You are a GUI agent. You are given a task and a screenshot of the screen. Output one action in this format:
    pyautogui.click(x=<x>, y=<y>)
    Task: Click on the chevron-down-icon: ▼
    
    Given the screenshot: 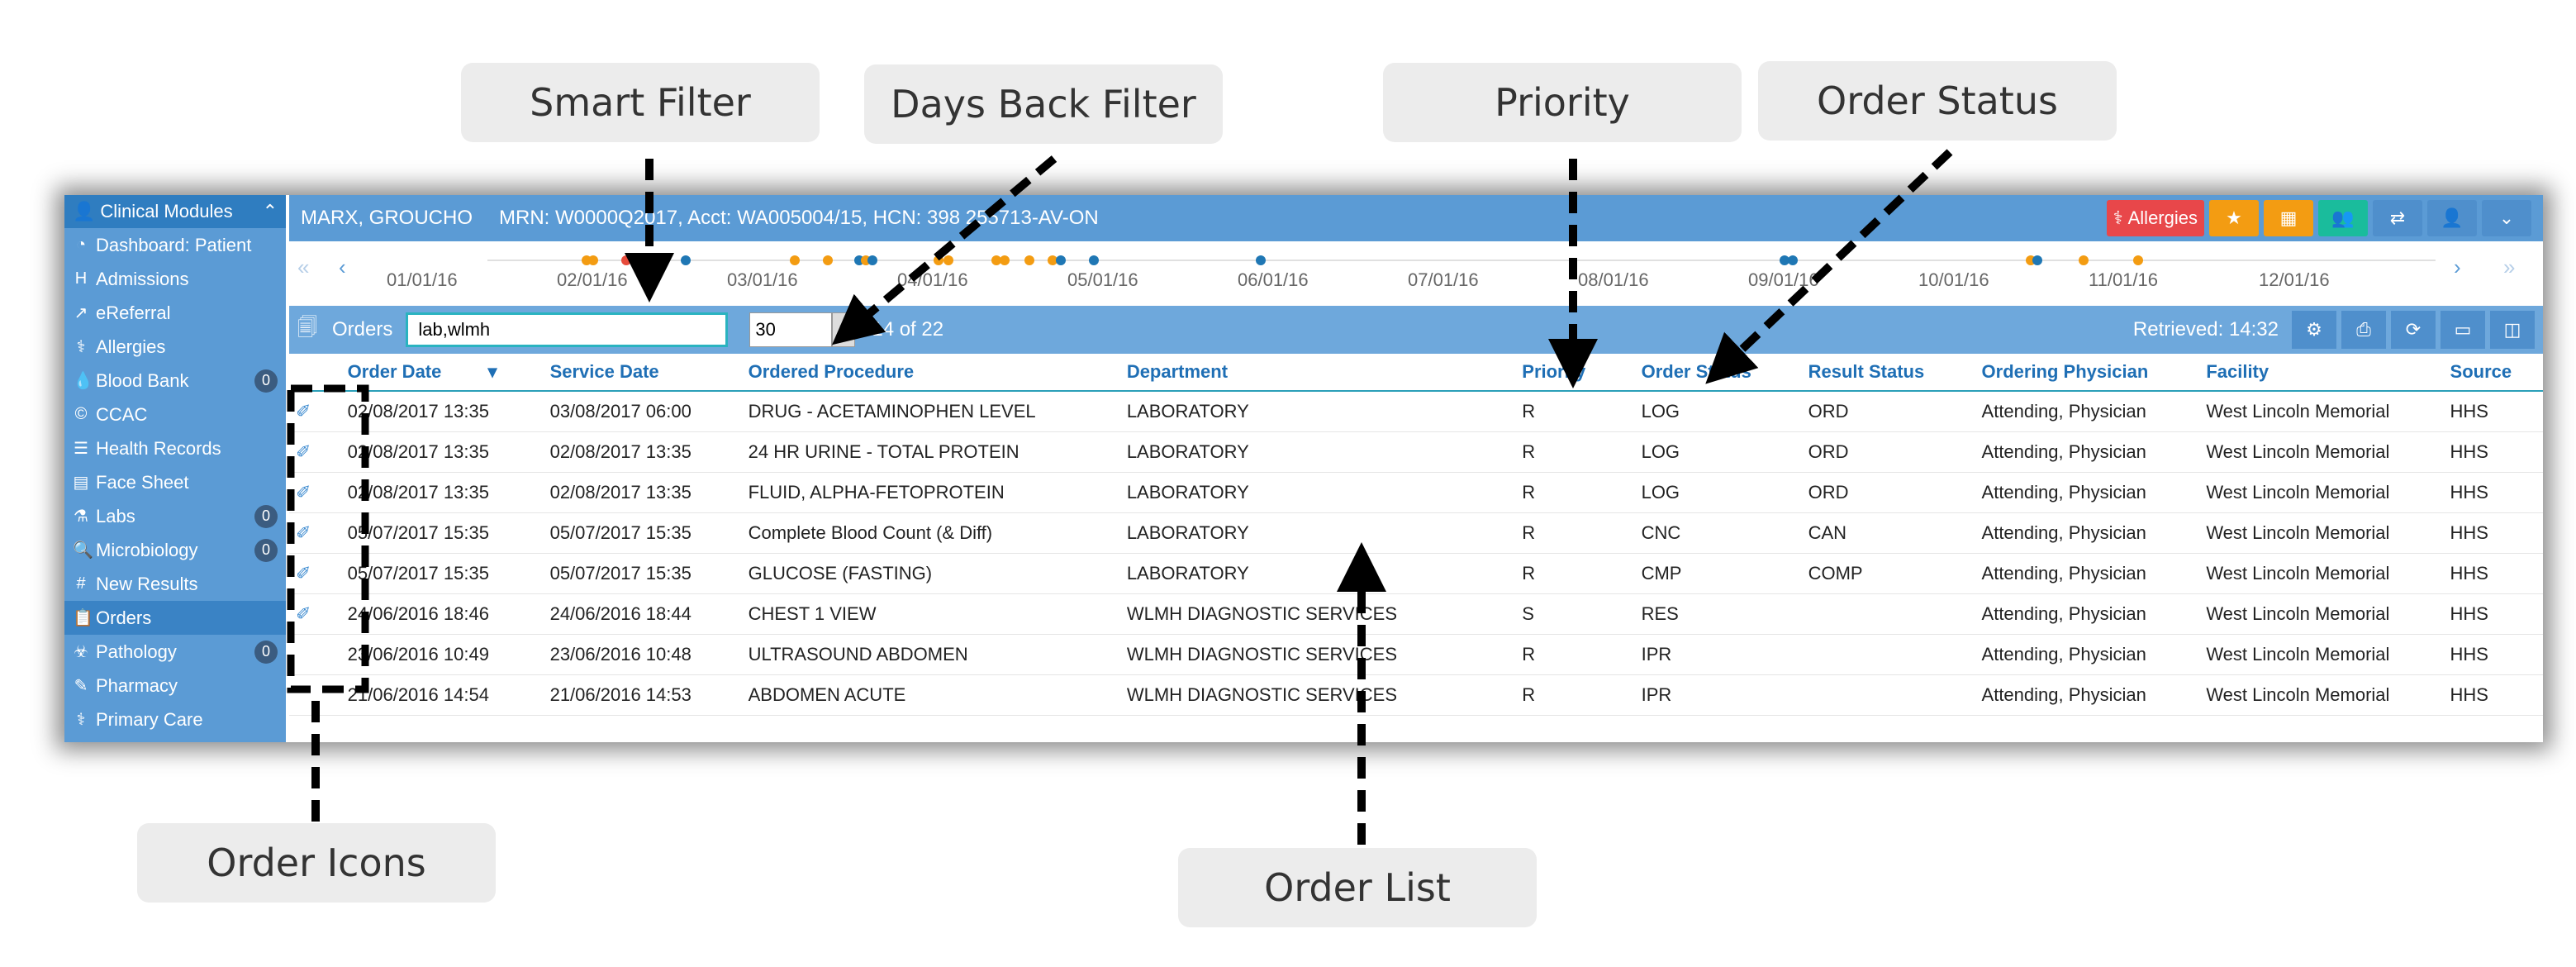 What is the action you would take?
    pyautogui.click(x=844, y=329)
    